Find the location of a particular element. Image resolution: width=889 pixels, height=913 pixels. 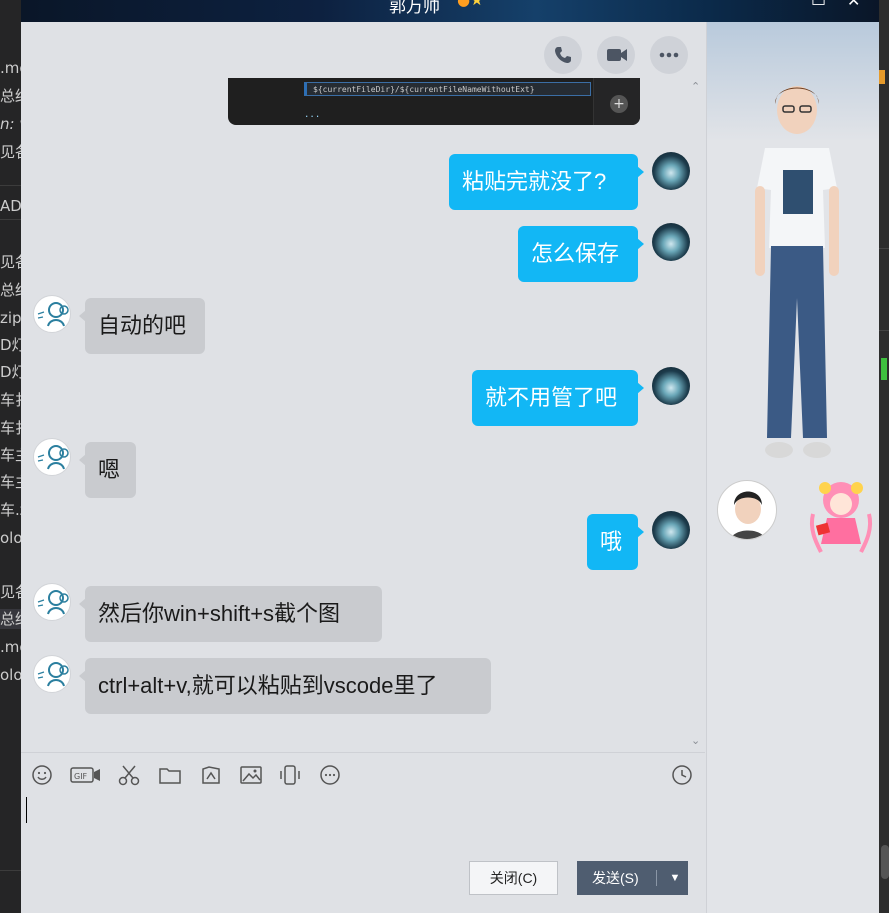

editor-line: n: v is located at coordinates (10, 124).